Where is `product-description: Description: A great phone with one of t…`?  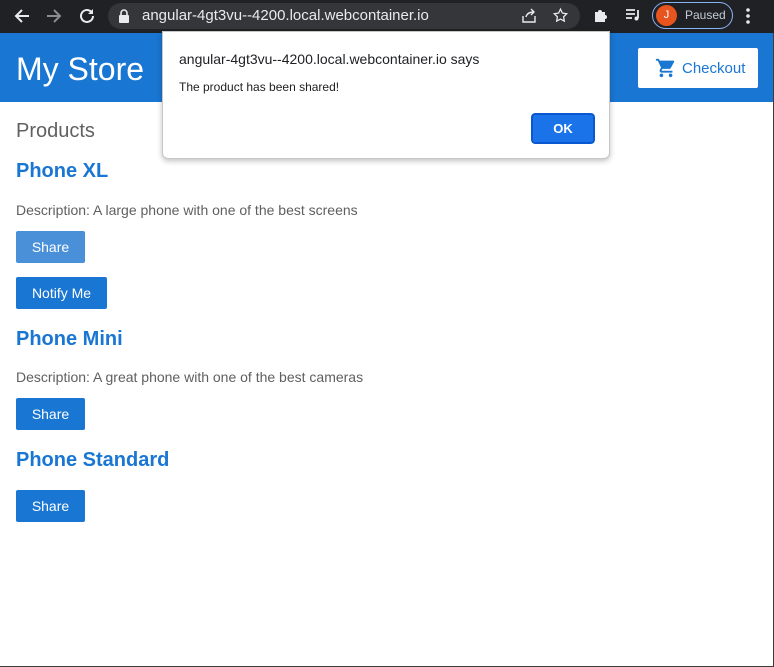
product-description: Description: A great phone with one of t… is located at coordinates (190, 377).